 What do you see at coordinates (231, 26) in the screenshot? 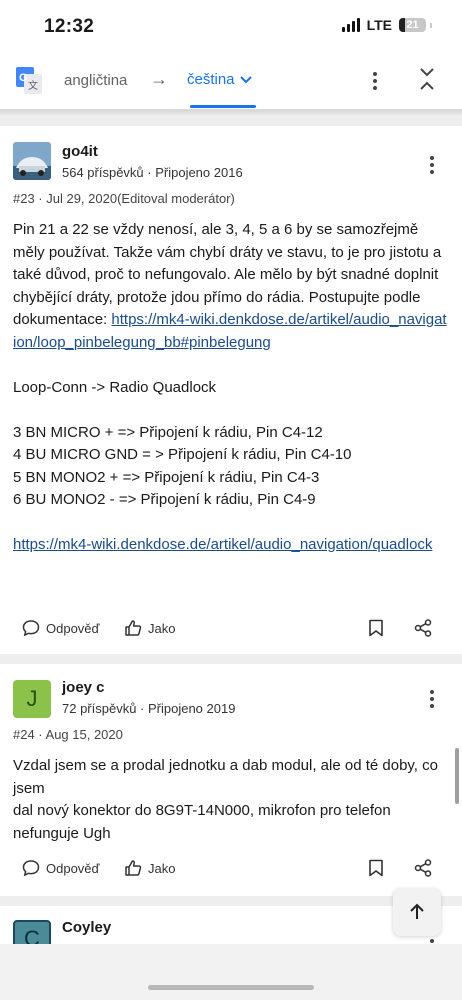
I see `status-bar: 12:32 LTE 21` at bounding box center [231, 26].